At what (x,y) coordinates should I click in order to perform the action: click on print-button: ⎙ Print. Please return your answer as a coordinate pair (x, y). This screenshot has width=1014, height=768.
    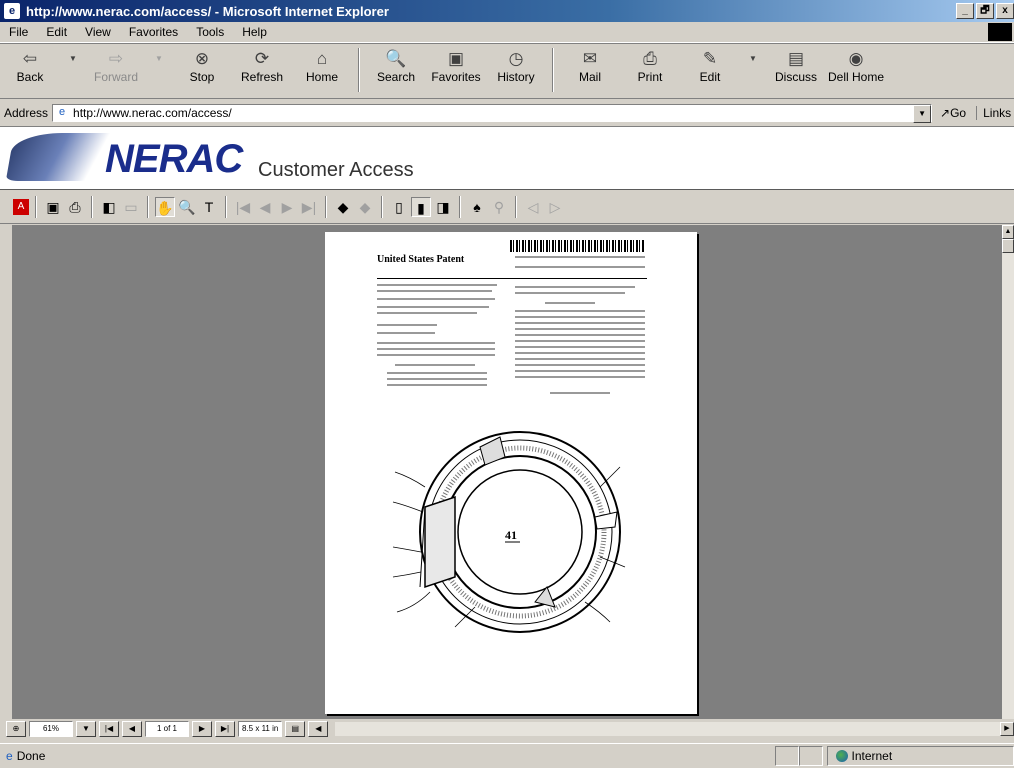
    Looking at the image, I should click on (650, 66).